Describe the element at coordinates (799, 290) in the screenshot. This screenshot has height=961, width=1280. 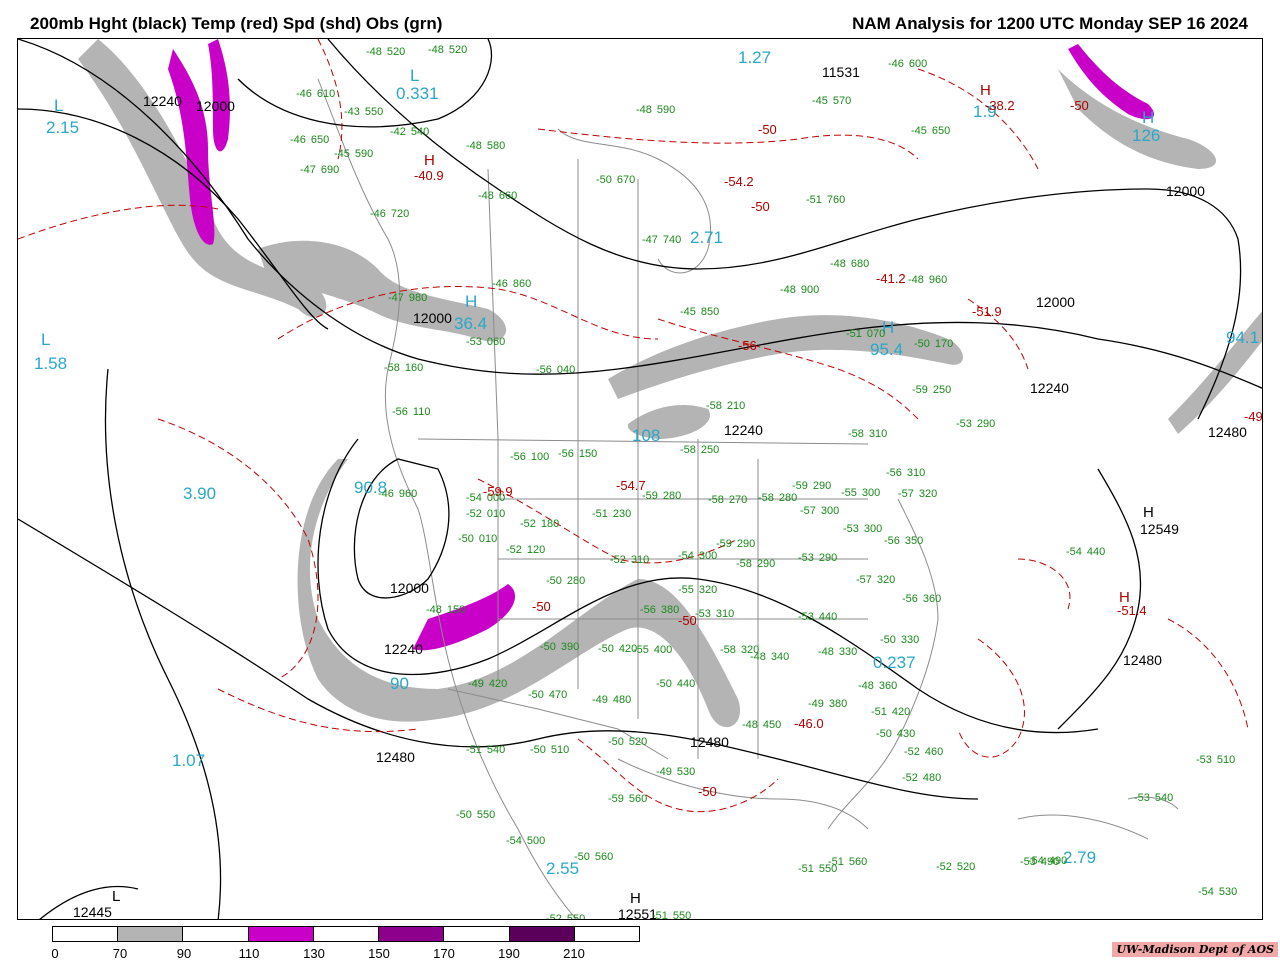
I see `station-obs: -48 900` at that location.